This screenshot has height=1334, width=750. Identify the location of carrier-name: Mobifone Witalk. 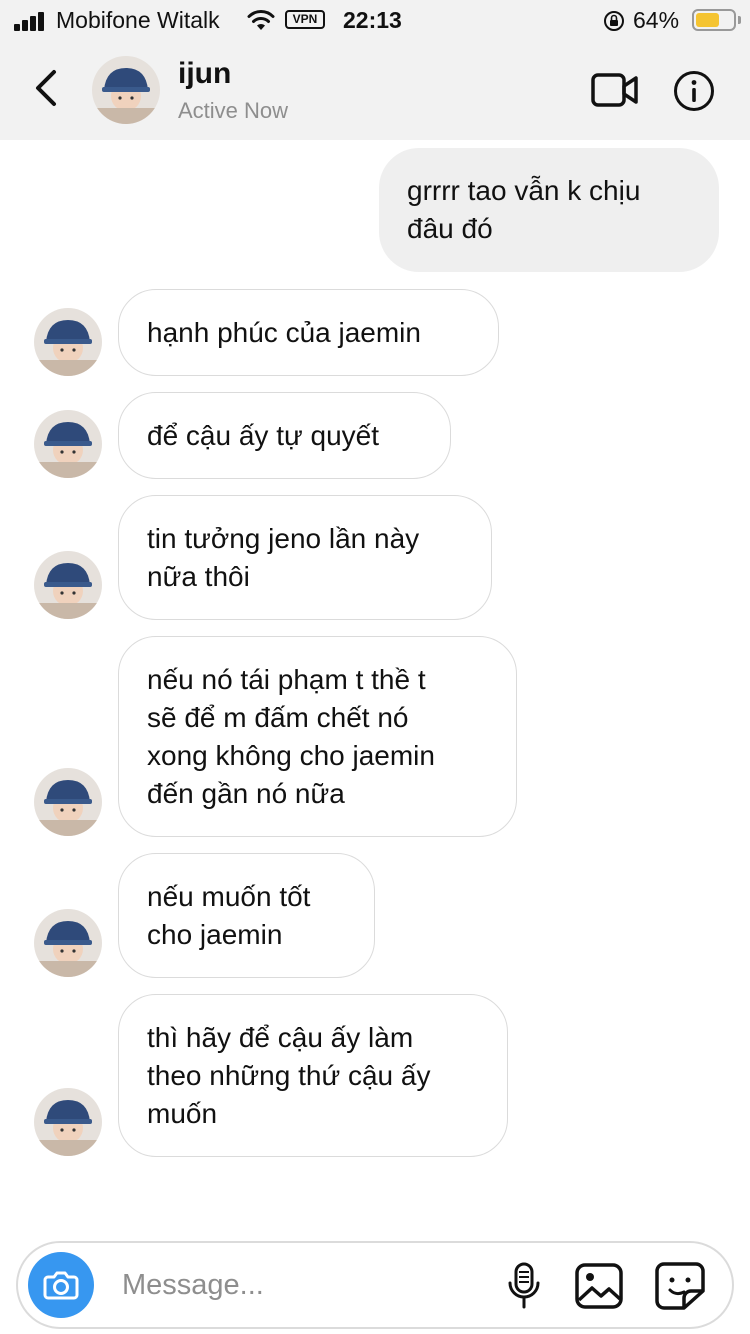
(138, 20).